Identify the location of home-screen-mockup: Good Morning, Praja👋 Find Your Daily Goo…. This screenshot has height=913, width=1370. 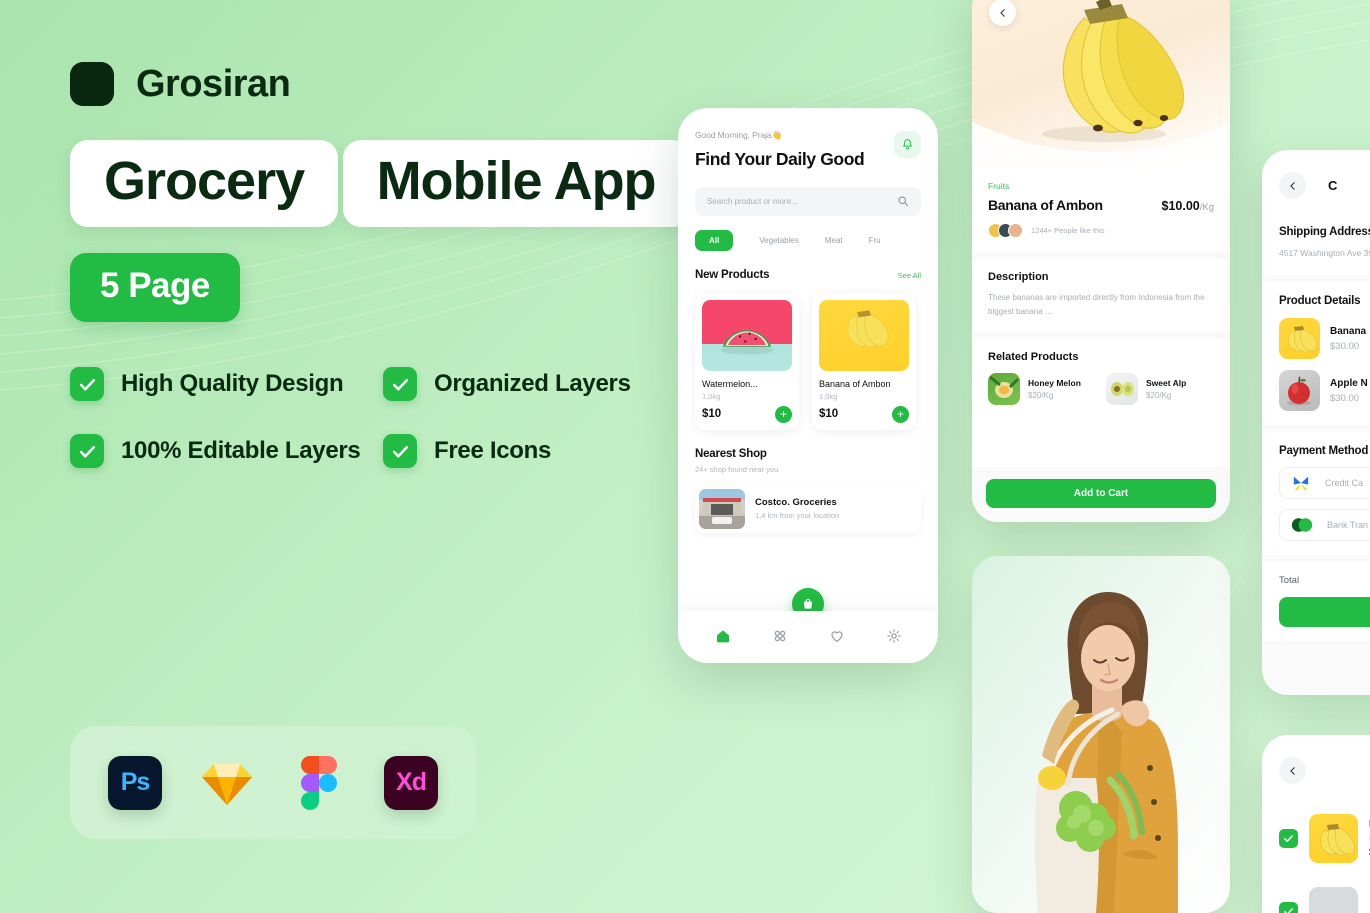
(808, 385).